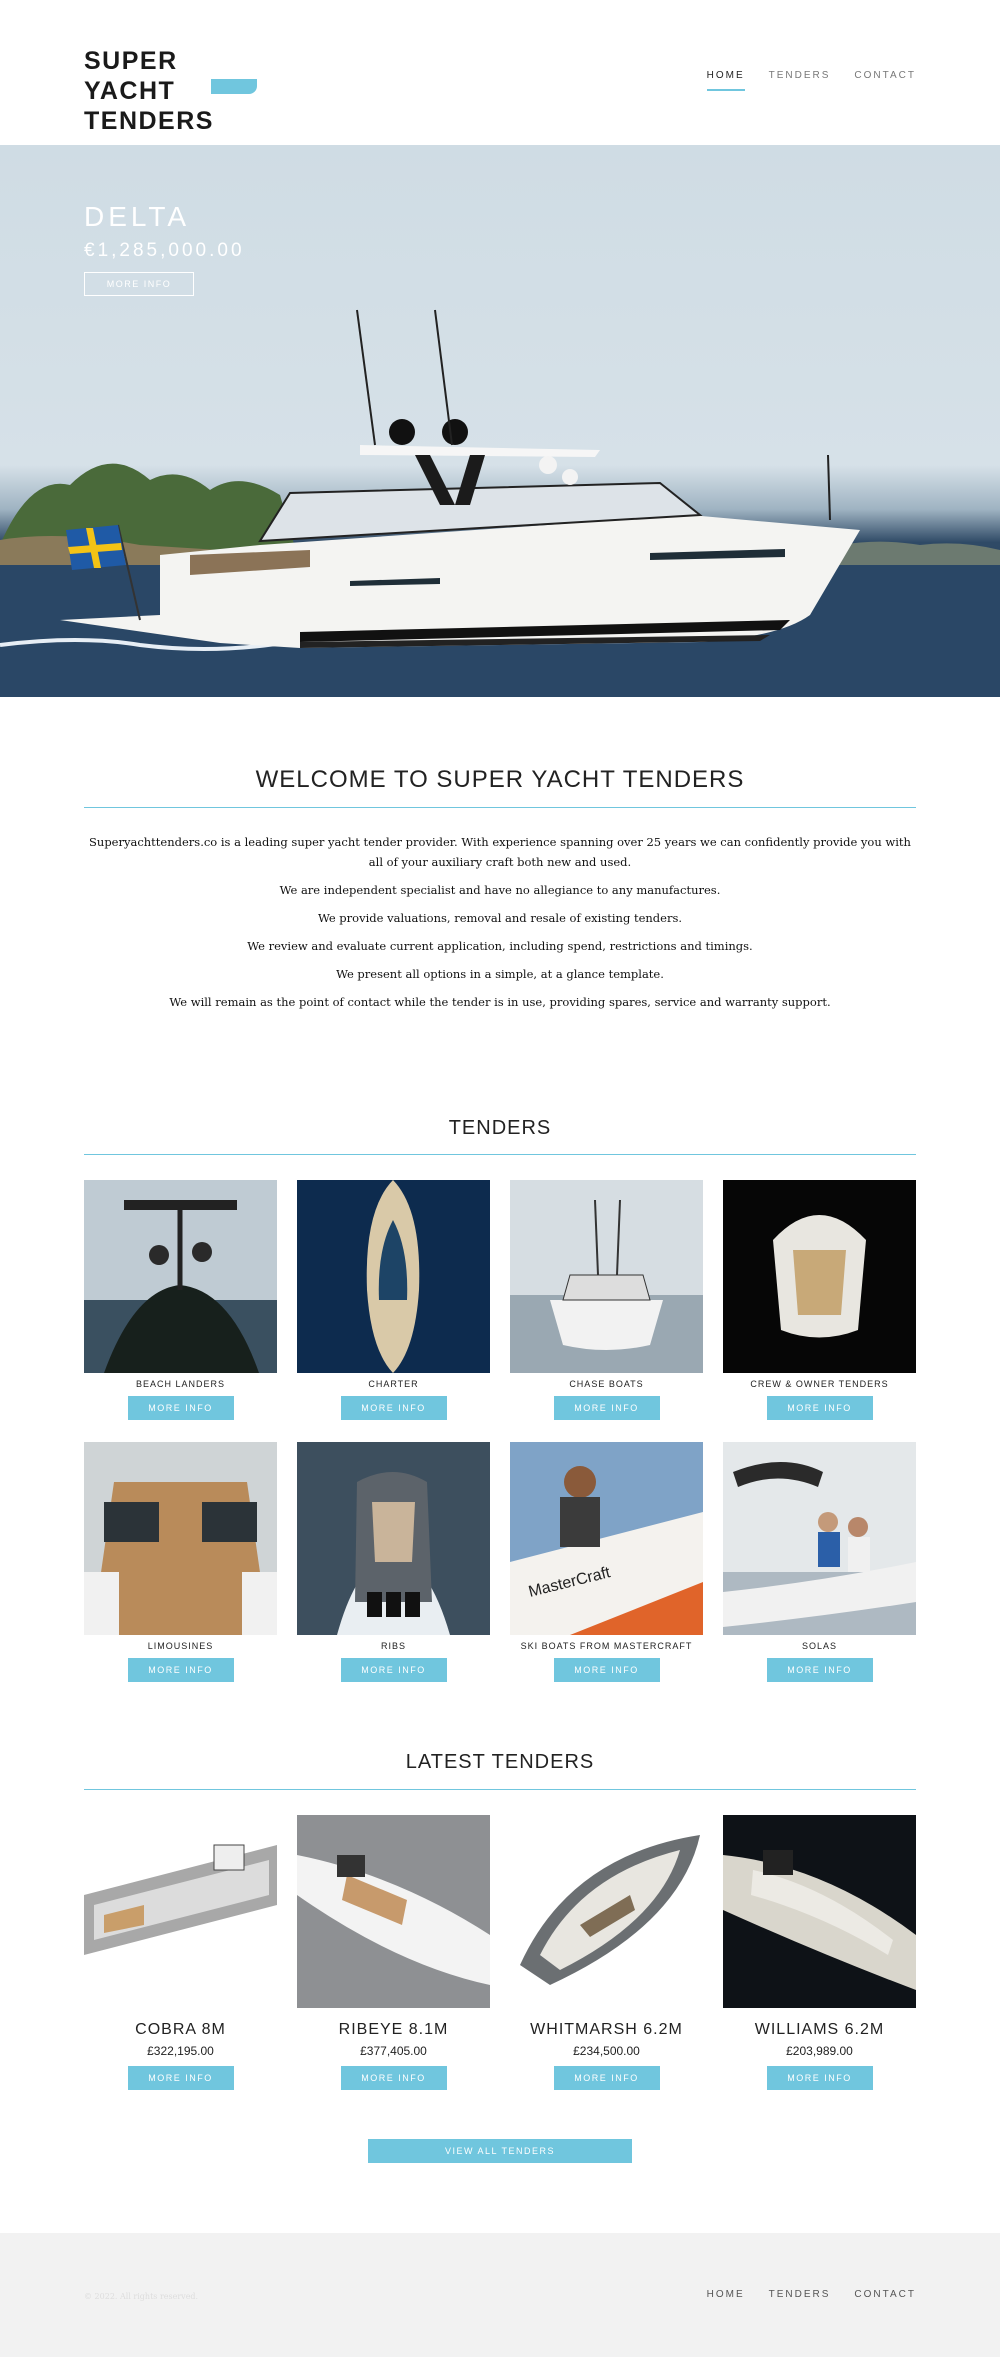  I want to click on chase-boats-image, so click(606, 1276).